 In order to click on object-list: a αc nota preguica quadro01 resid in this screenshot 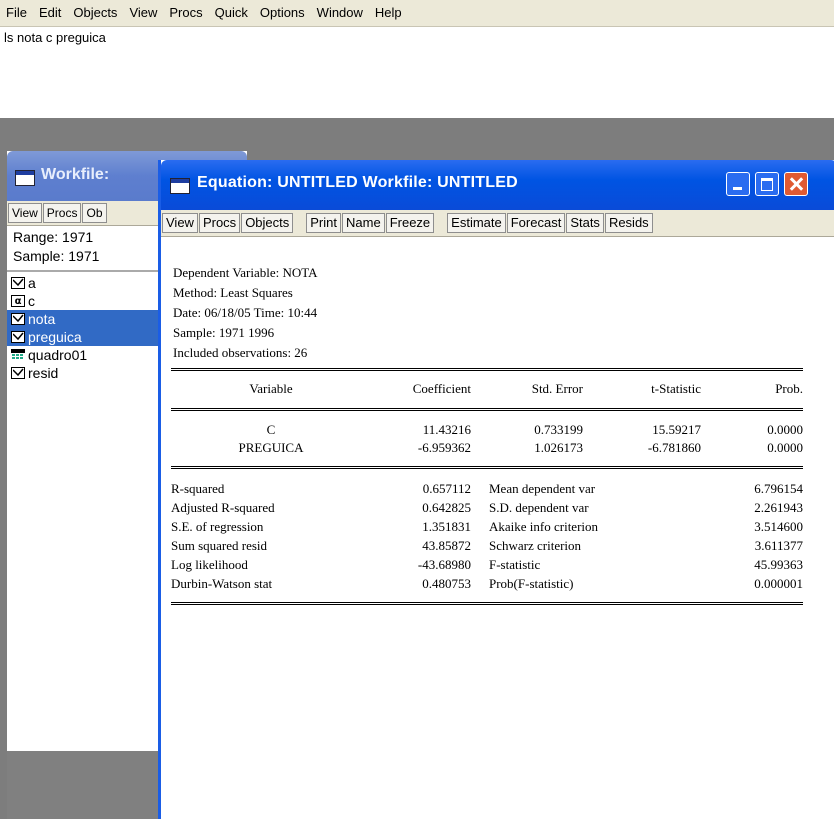, I will do `click(83, 328)`.